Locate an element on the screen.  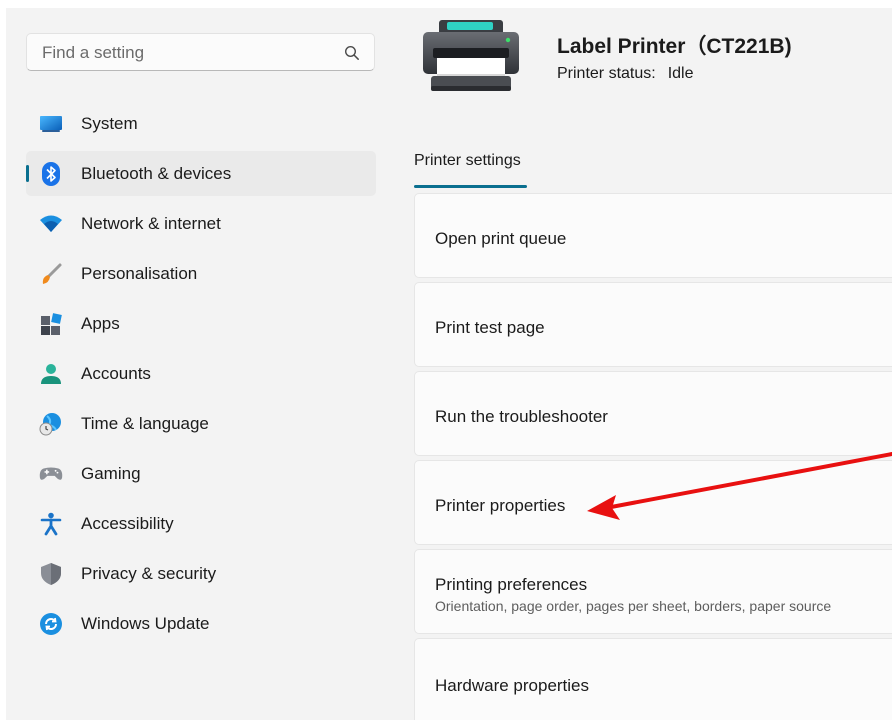
update-icon is located at coordinates (51, 624).